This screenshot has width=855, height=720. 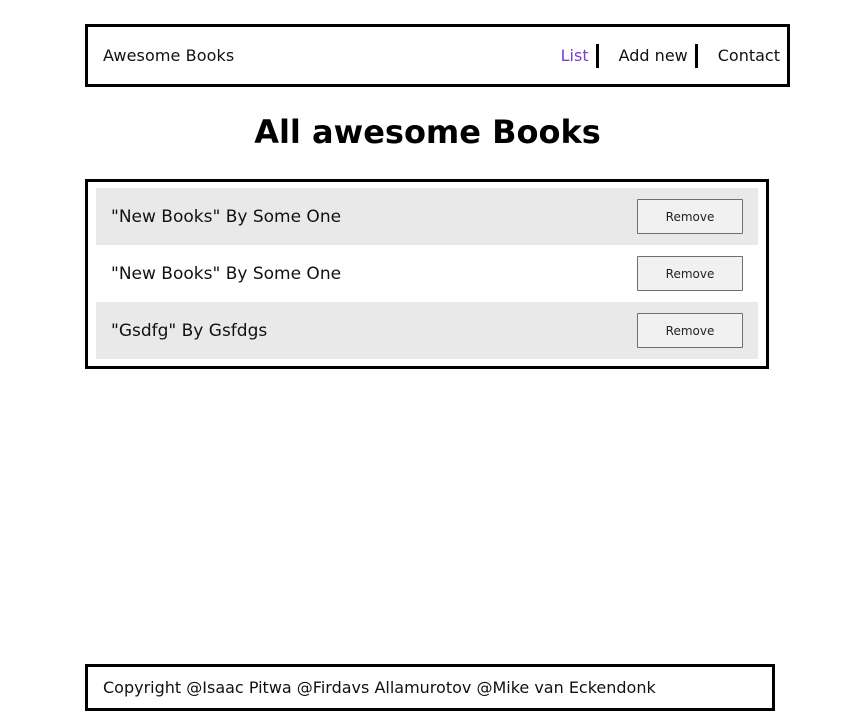 I want to click on nav-list-label: List, so click(x=578, y=55).